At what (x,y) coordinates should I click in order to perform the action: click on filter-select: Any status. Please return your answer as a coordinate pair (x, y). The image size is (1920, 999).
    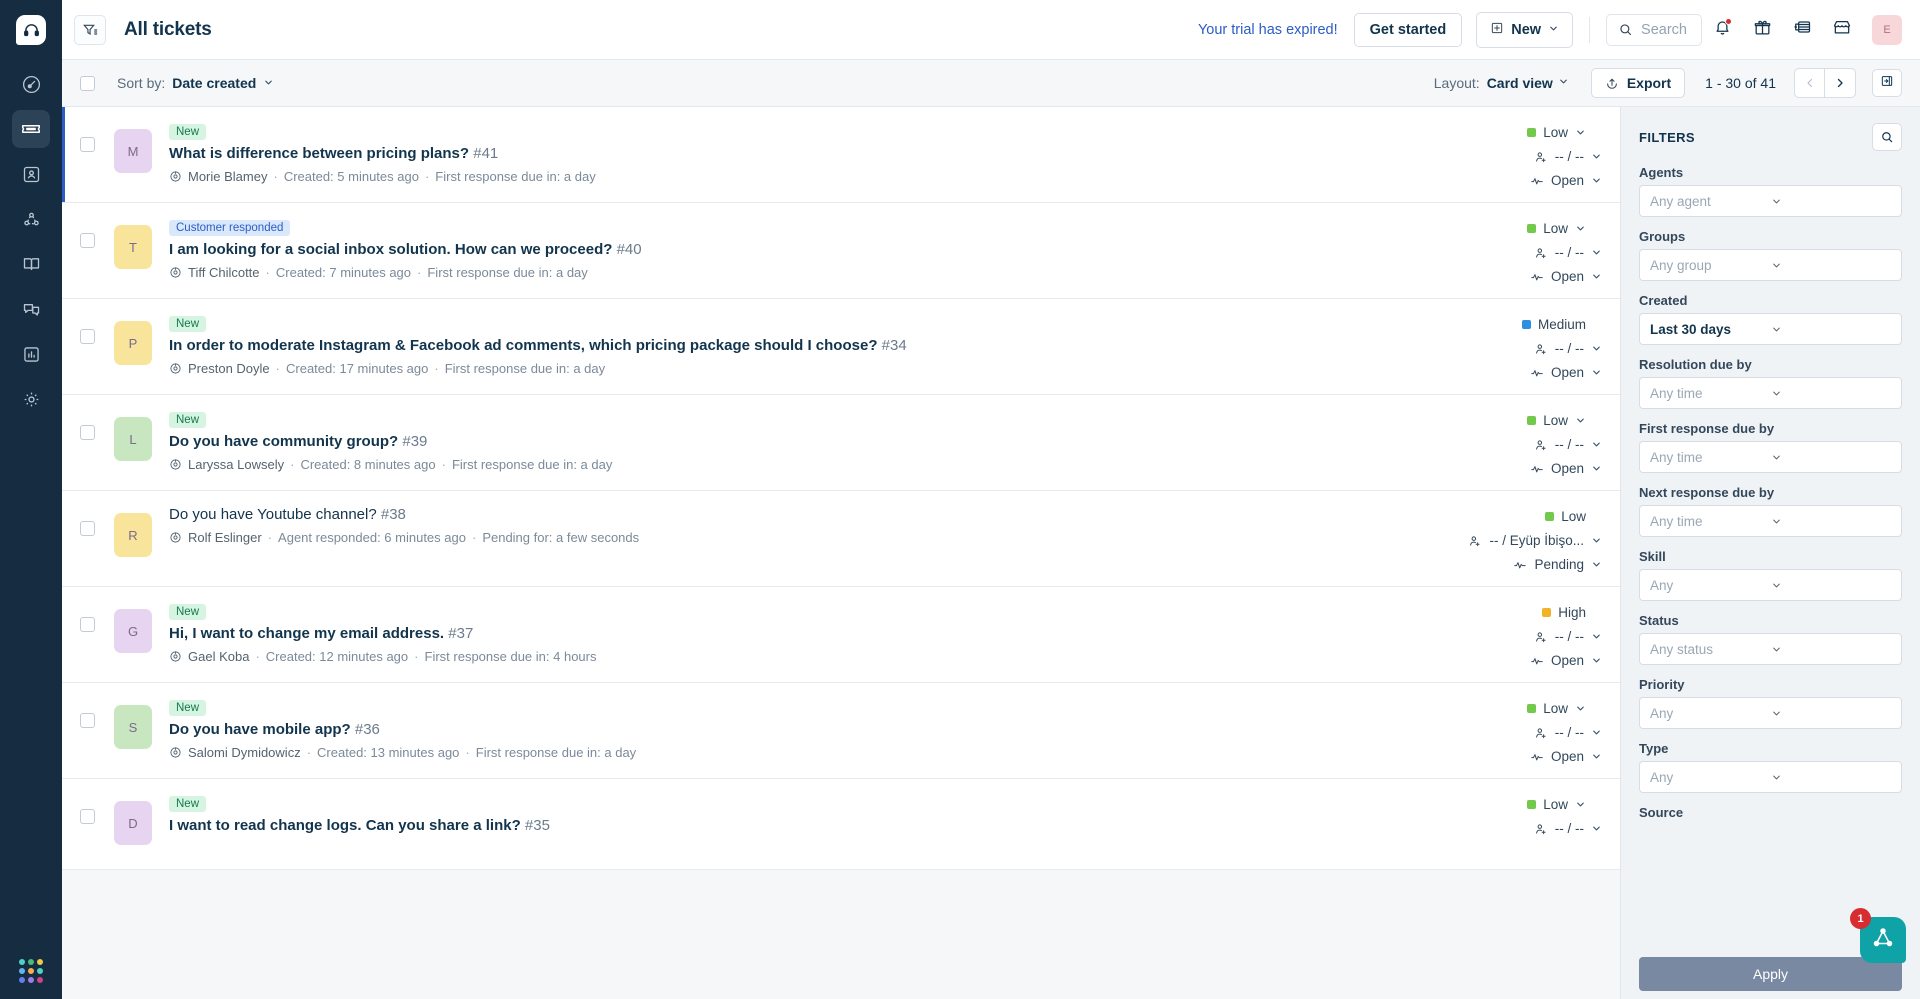
    Looking at the image, I should click on (1770, 649).